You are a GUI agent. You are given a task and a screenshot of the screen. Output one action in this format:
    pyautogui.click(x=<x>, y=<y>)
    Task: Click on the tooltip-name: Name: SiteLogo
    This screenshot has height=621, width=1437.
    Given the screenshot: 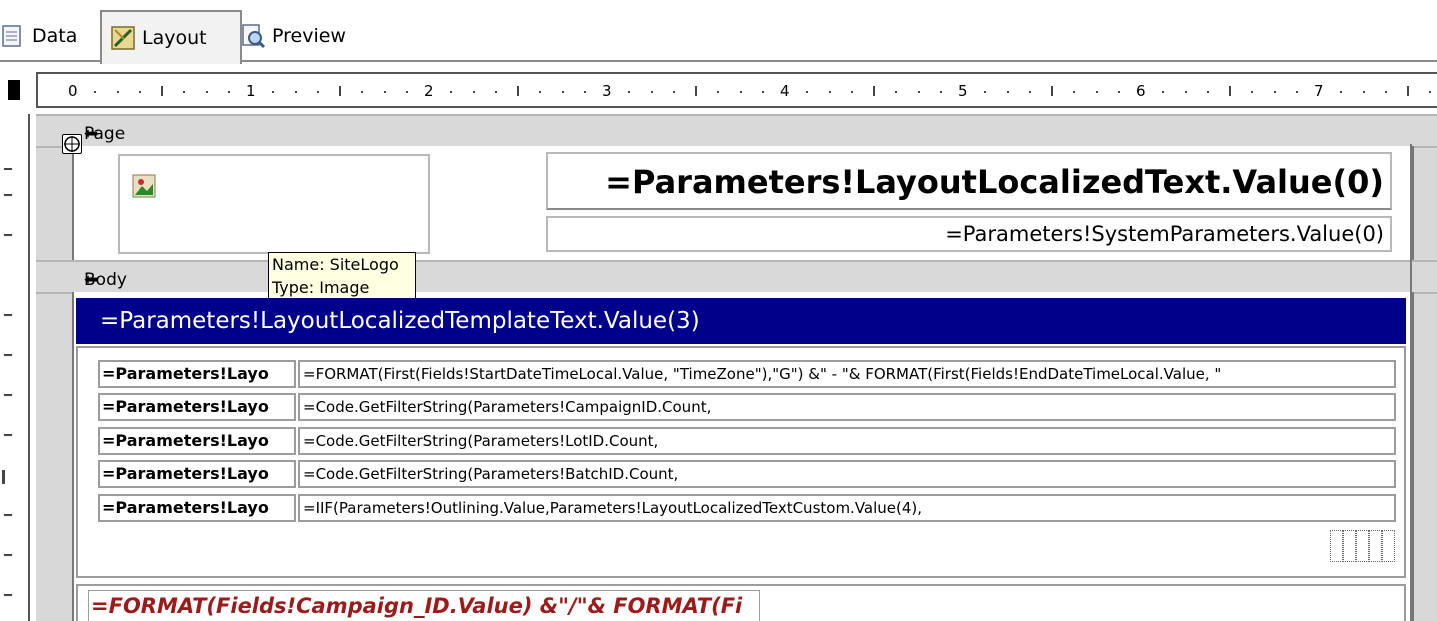 What is the action you would take?
    pyautogui.click(x=335, y=264)
    